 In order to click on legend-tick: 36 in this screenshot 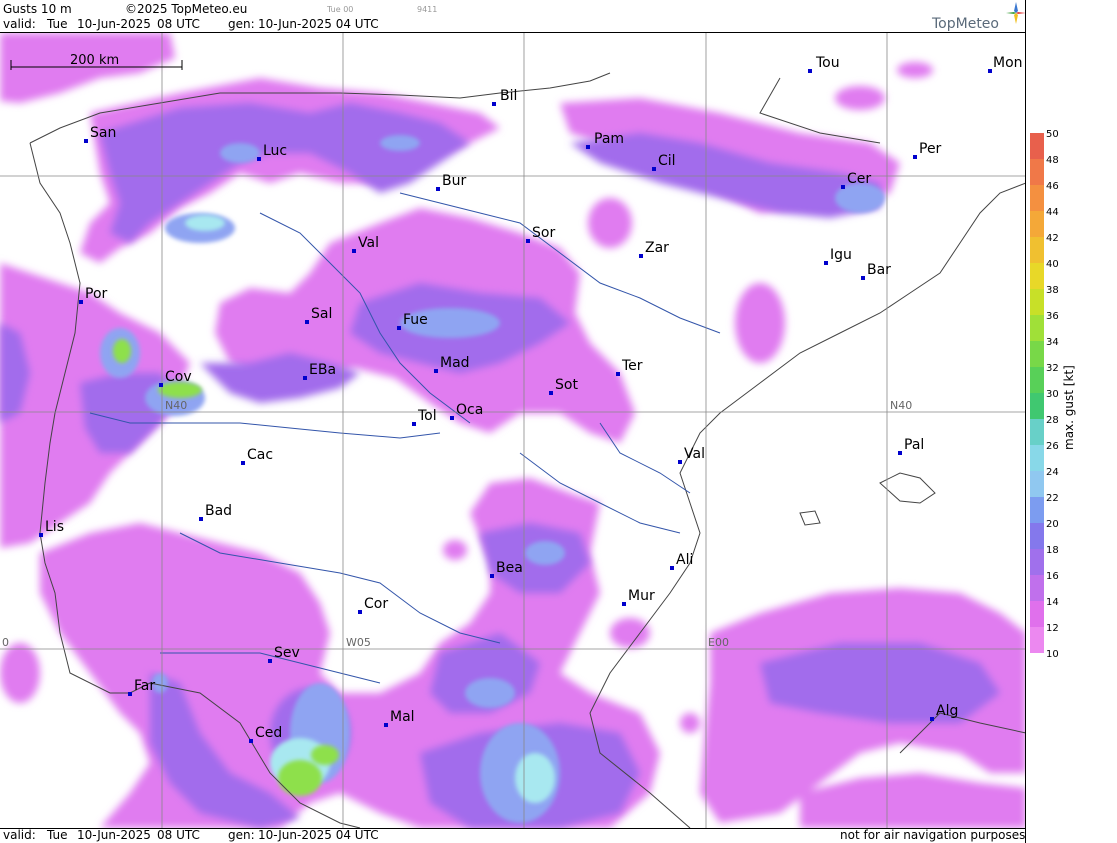, I will do `click(1052, 316)`.